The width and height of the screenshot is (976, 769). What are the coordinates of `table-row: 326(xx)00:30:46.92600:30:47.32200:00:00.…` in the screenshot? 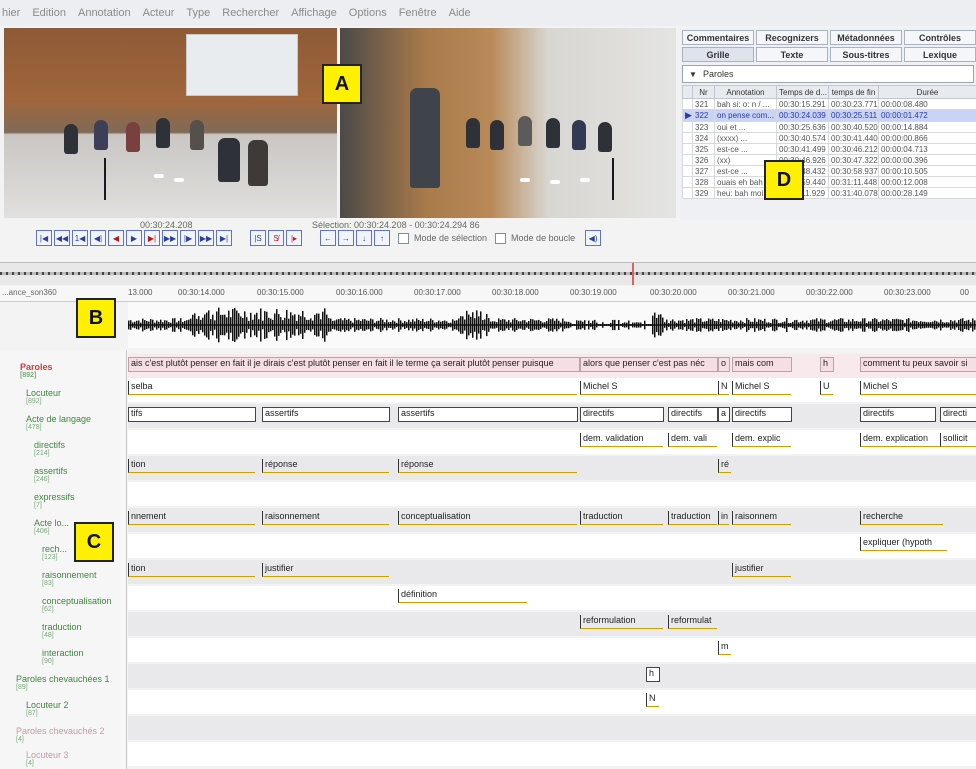 It's located at (829, 160).